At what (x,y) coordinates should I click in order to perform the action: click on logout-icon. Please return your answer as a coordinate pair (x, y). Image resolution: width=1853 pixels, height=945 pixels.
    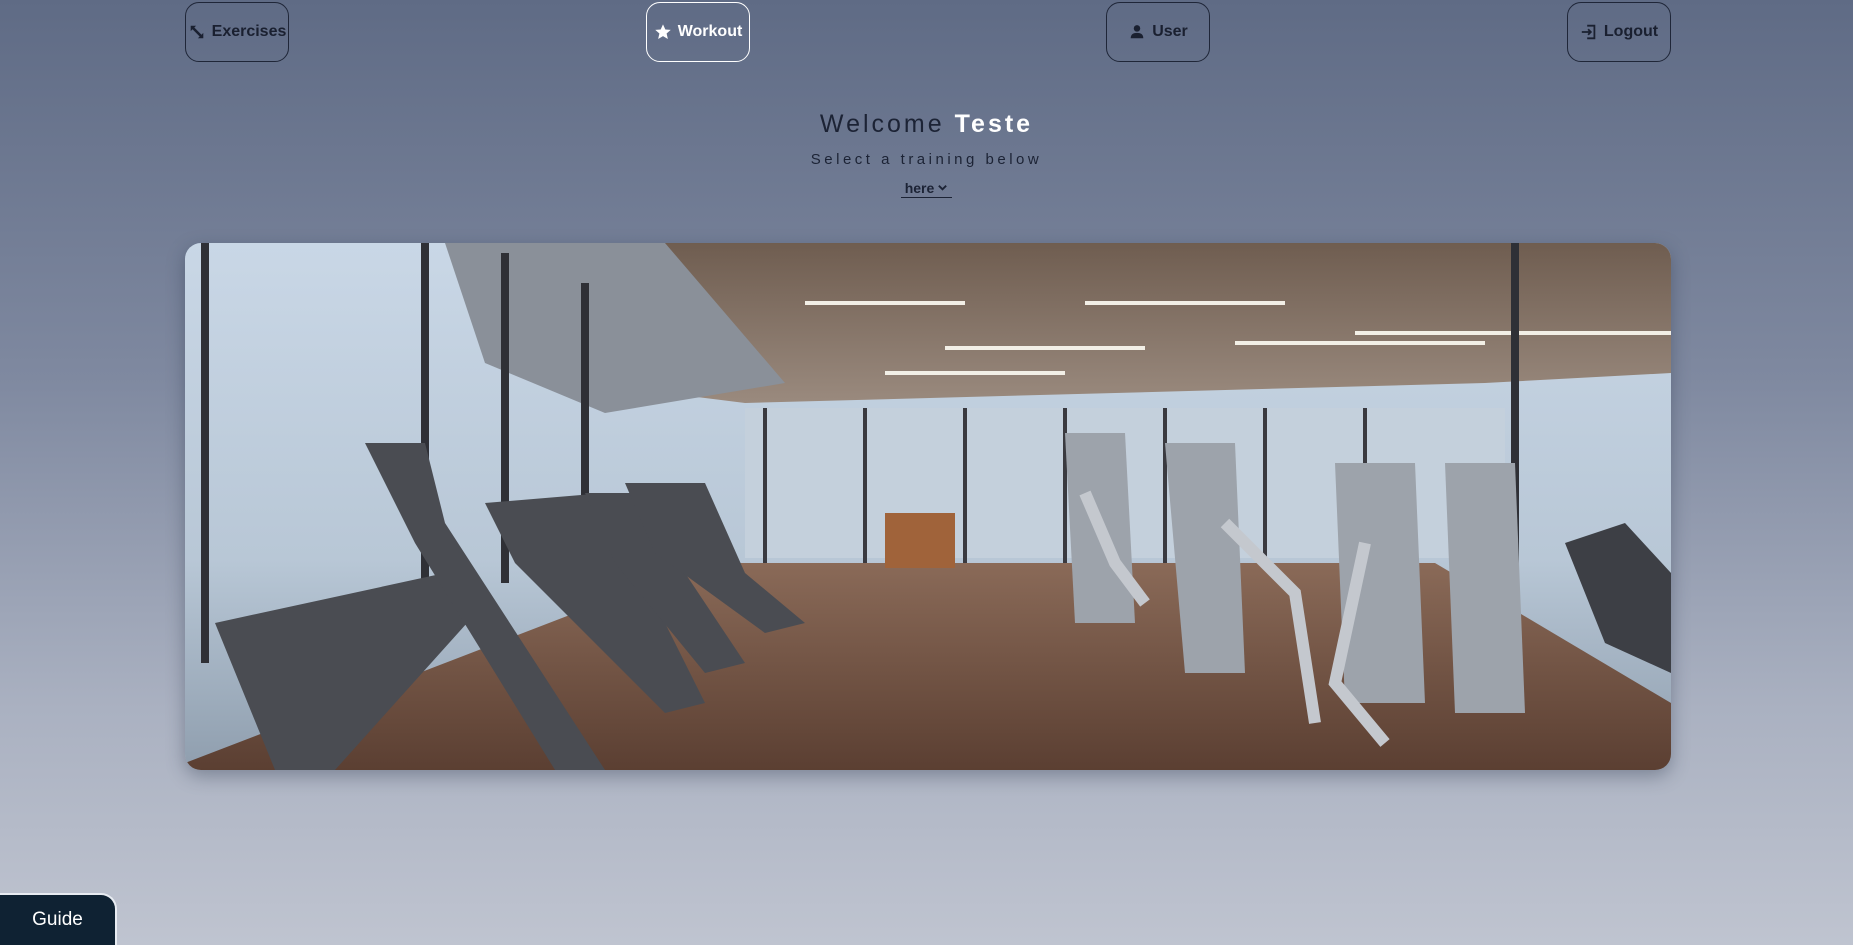
    Looking at the image, I should click on (1589, 32).